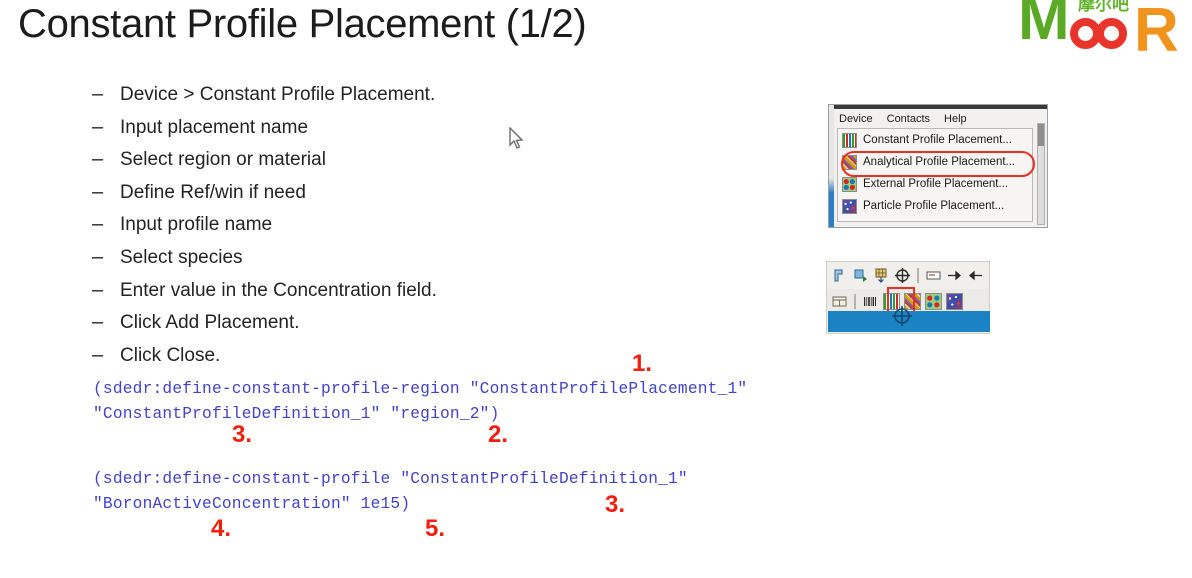  Describe the element at coordinates (849, 140) in the screenshot. I see `constant-profile-icon` at that location.